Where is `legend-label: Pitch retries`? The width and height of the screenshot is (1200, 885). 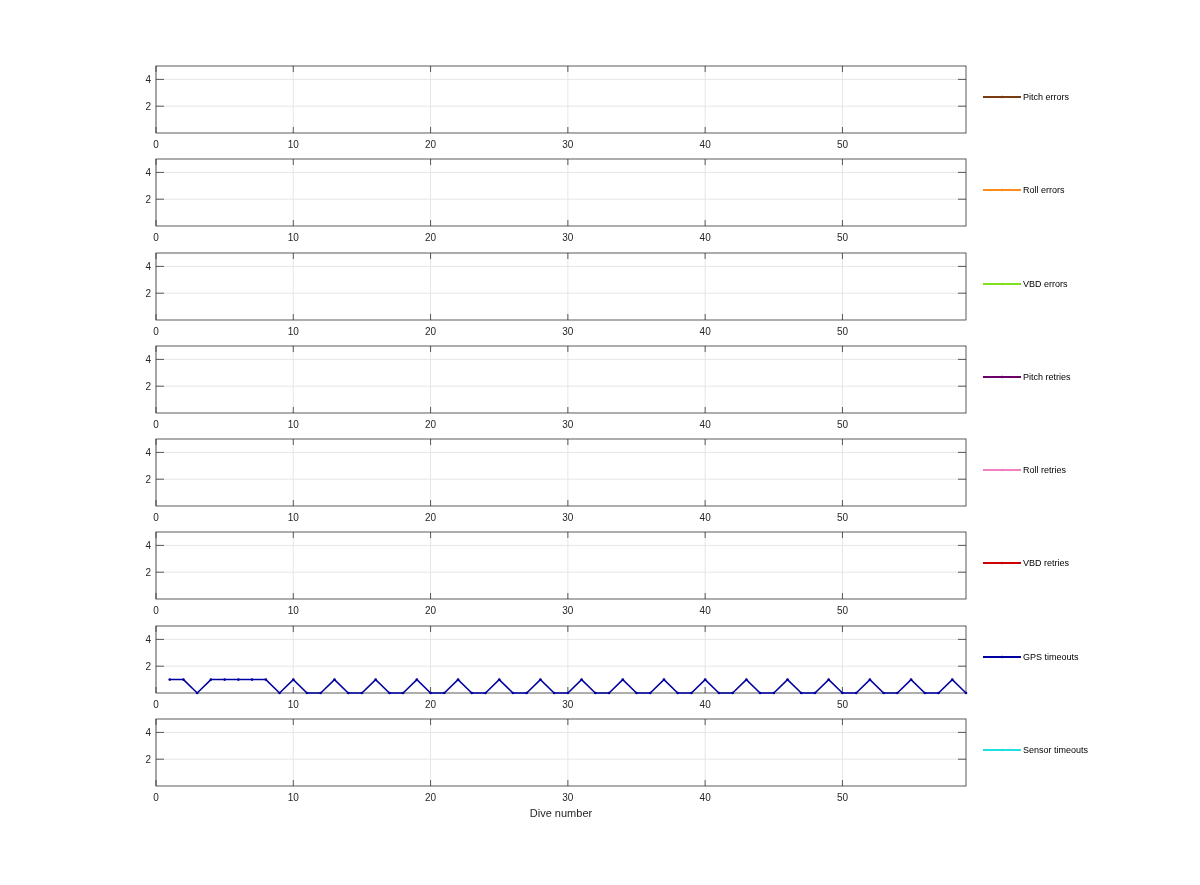 legend-label: Pitch retries is located at coordinates (1047, 376).